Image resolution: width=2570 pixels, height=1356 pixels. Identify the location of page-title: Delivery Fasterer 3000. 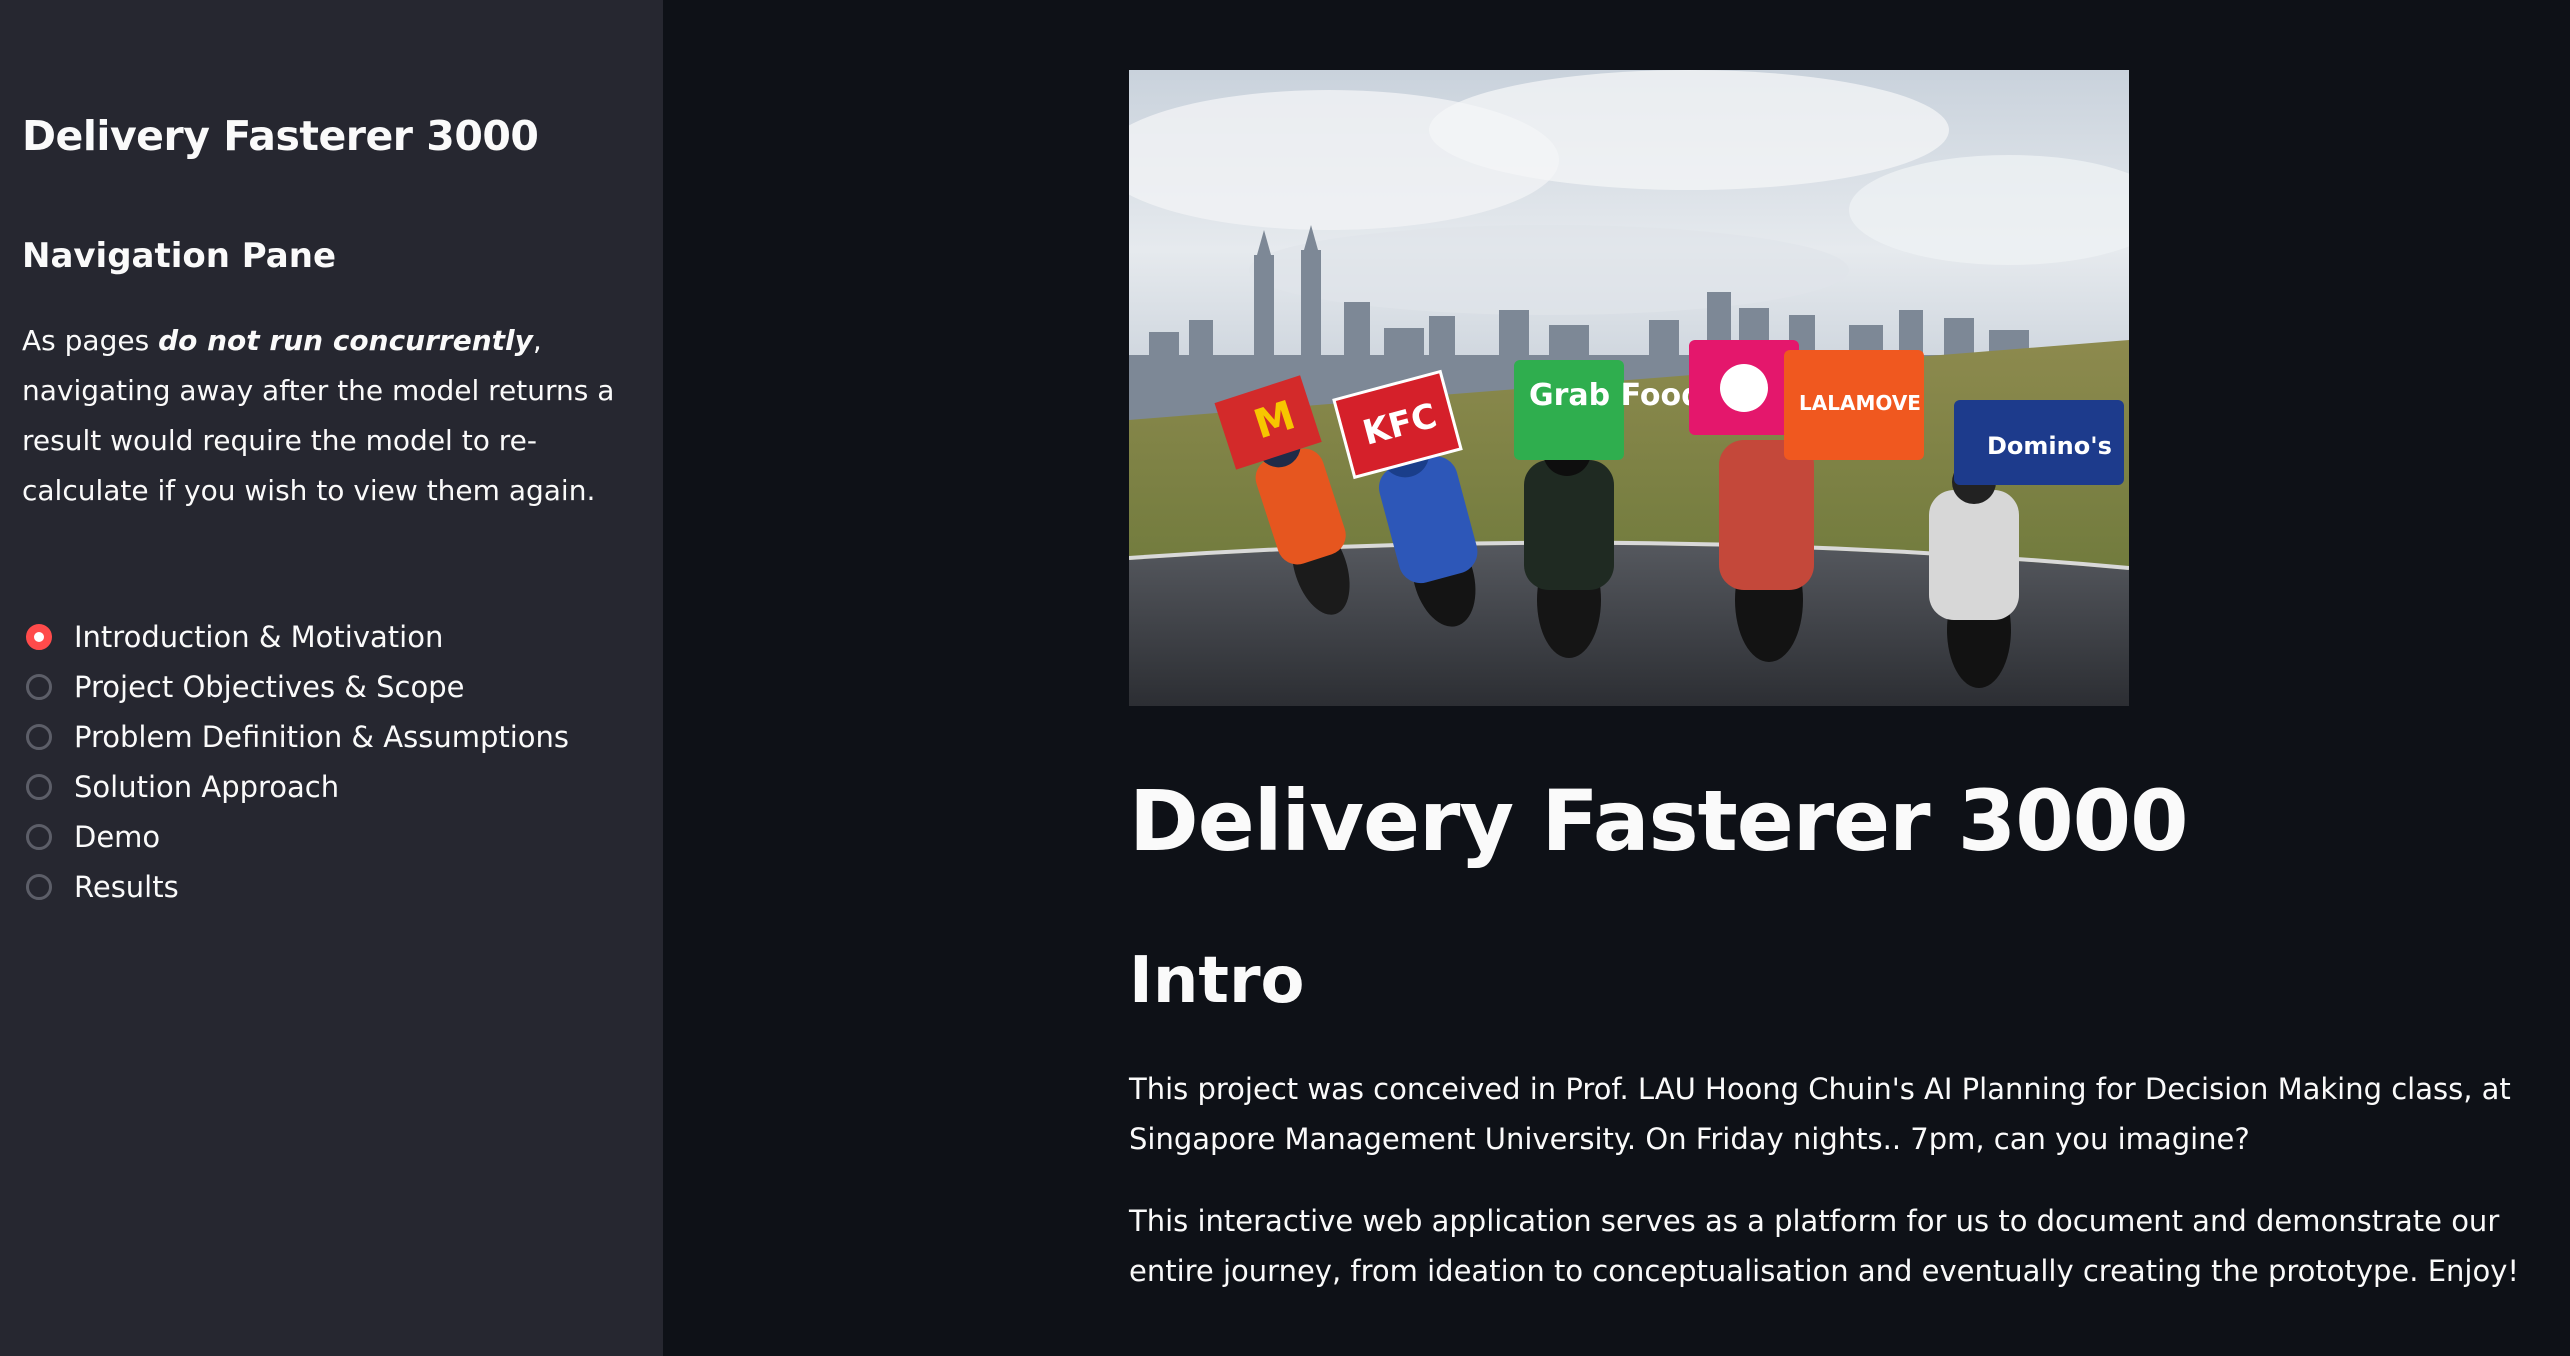
(1659, 821).